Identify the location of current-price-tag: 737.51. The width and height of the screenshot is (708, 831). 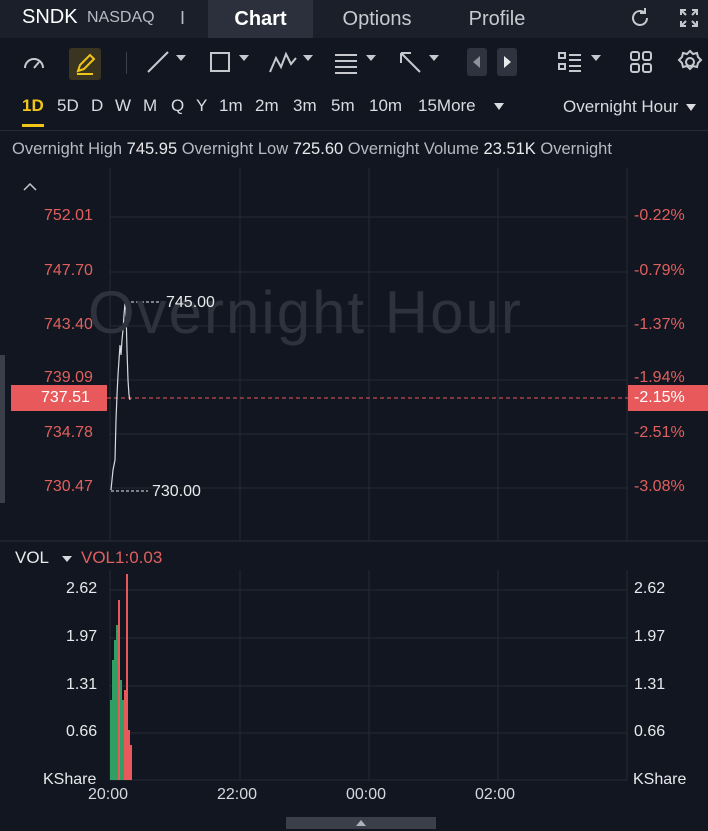
(59, 398).